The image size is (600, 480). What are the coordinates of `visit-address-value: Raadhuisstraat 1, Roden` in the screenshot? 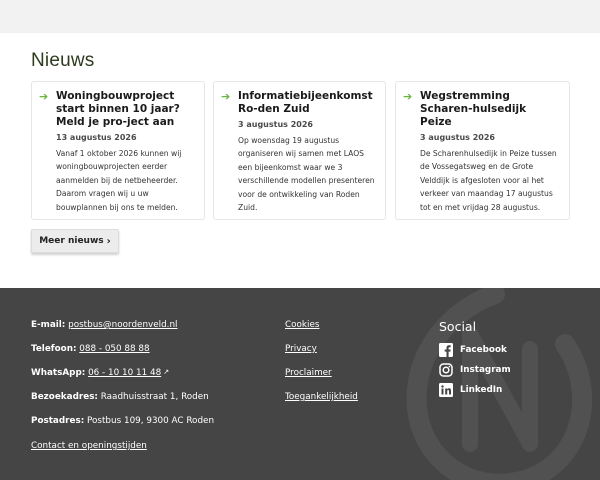 It's located at (154, 397).